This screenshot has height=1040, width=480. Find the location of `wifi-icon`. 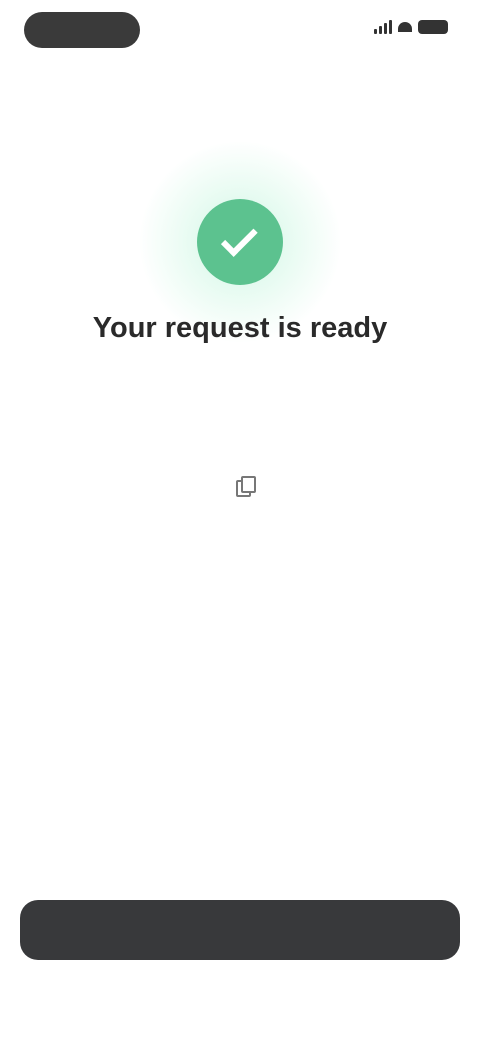

wifi-icon is located at coordinates (405, 27).